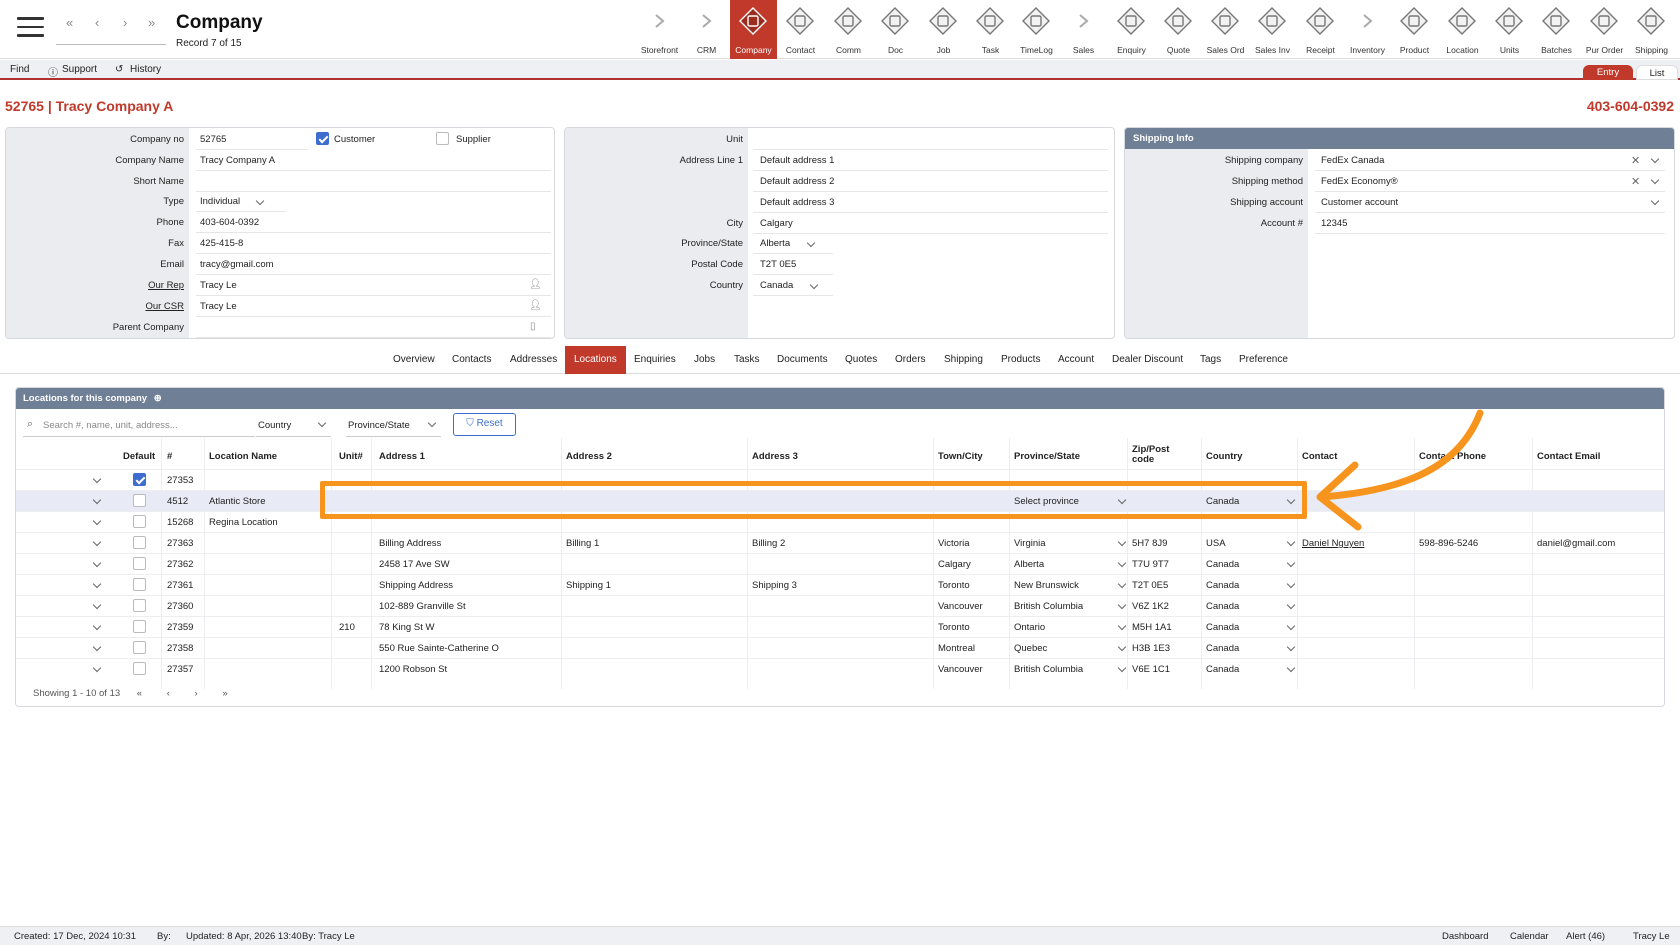 Image resolution: width=1680 pixels, height=945 pixels. Describe the element at coordinates (895, 29) in the screenshot. I see `module-doc: Doc` at that location.